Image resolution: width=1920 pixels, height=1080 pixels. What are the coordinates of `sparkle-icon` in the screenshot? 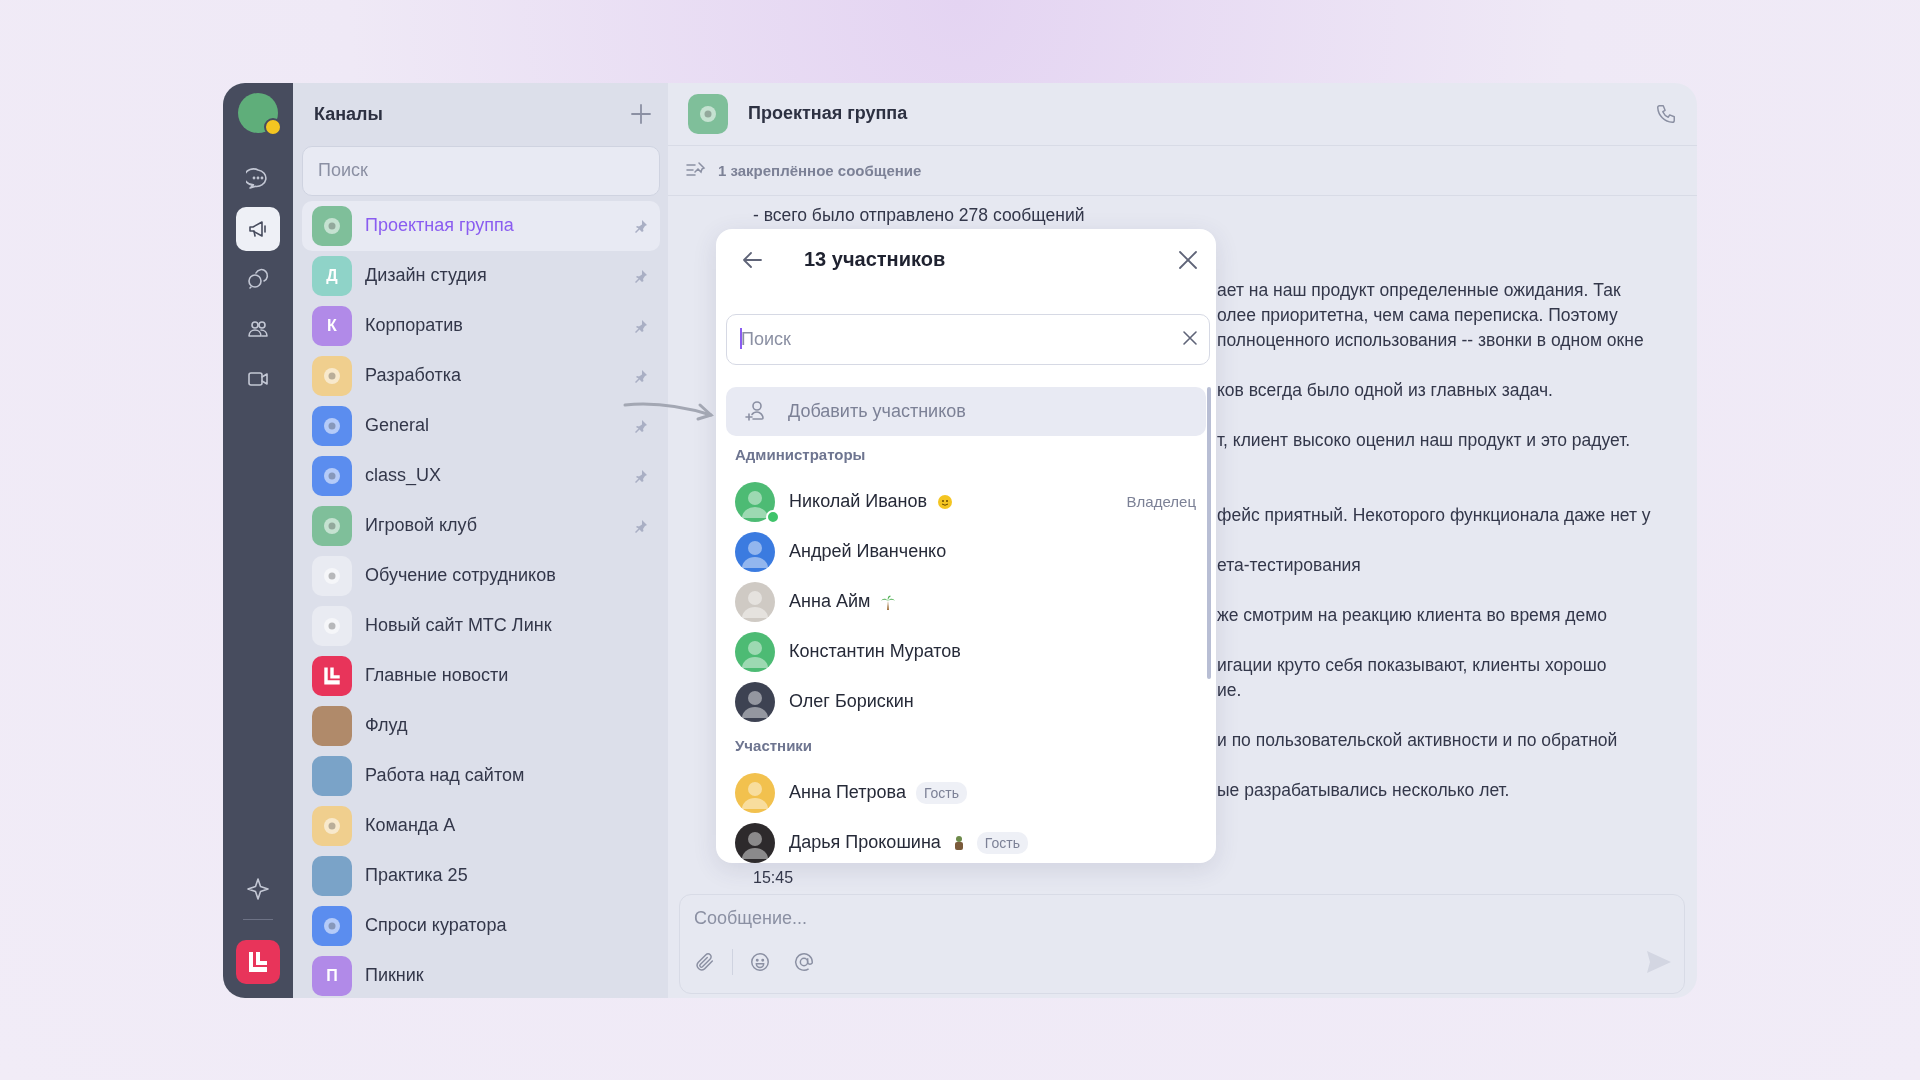 It's located at (258, 888).